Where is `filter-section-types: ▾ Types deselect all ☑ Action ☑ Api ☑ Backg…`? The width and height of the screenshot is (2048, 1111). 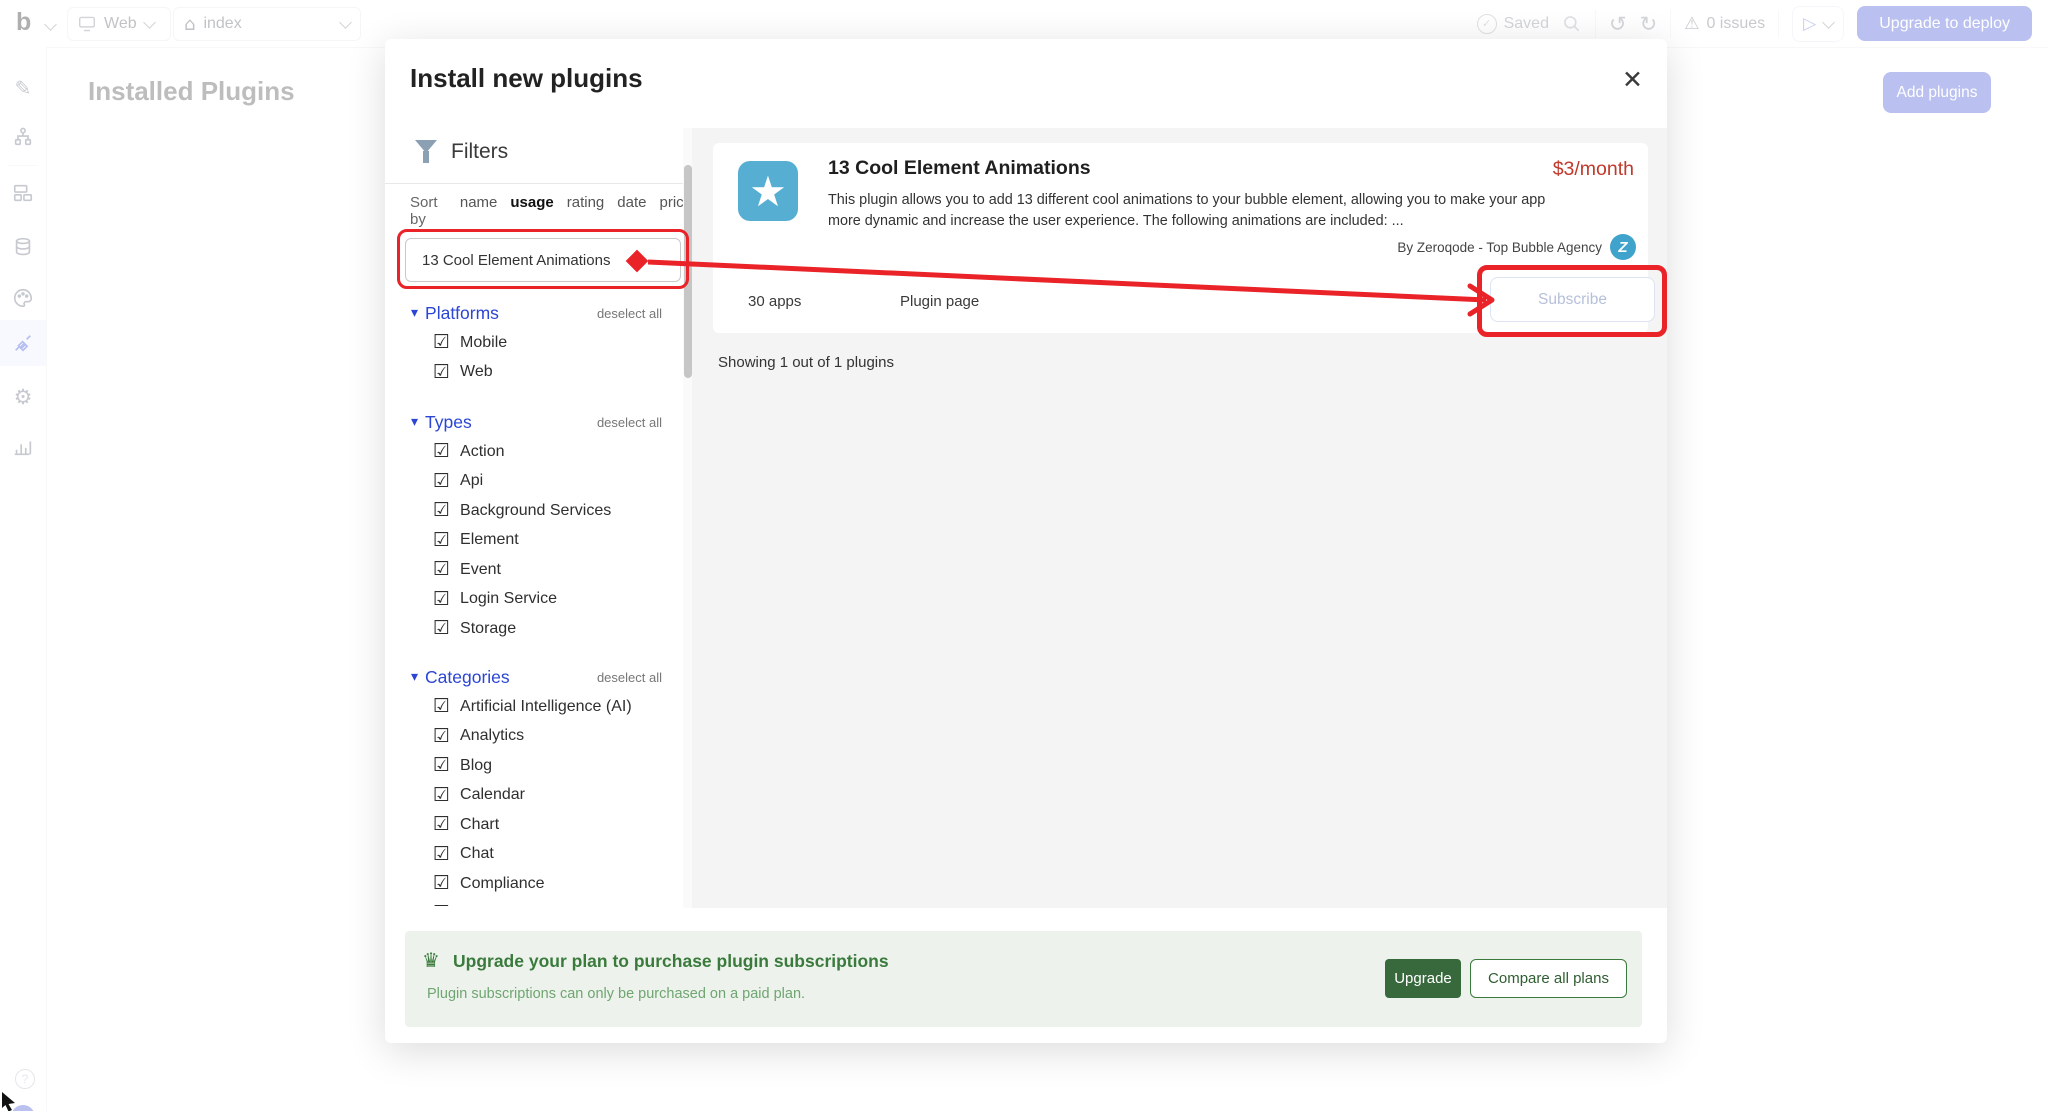
filter-section-types: ▾ Types deselect all ☑ Action ☑ Api ☑ Backg… is located at coordinates (534, 525).